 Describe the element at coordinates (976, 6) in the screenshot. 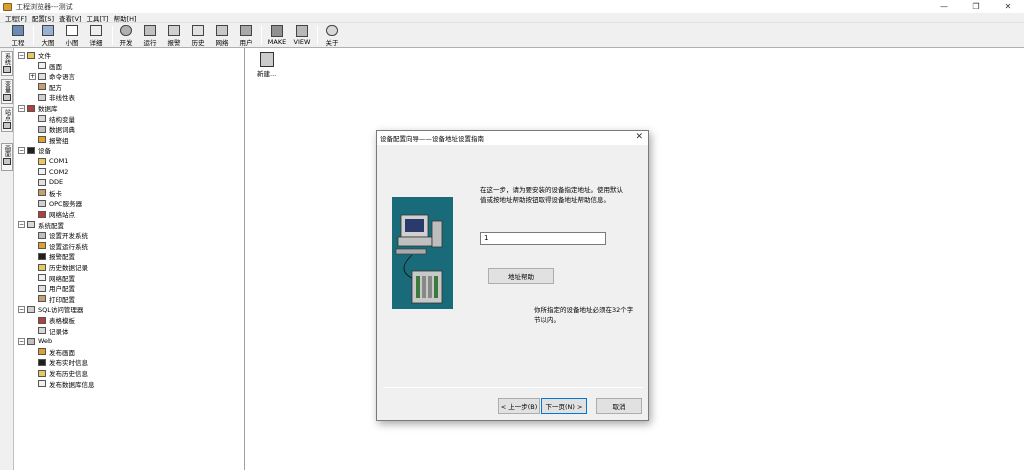

I see `restore-button: ❐` at that location.